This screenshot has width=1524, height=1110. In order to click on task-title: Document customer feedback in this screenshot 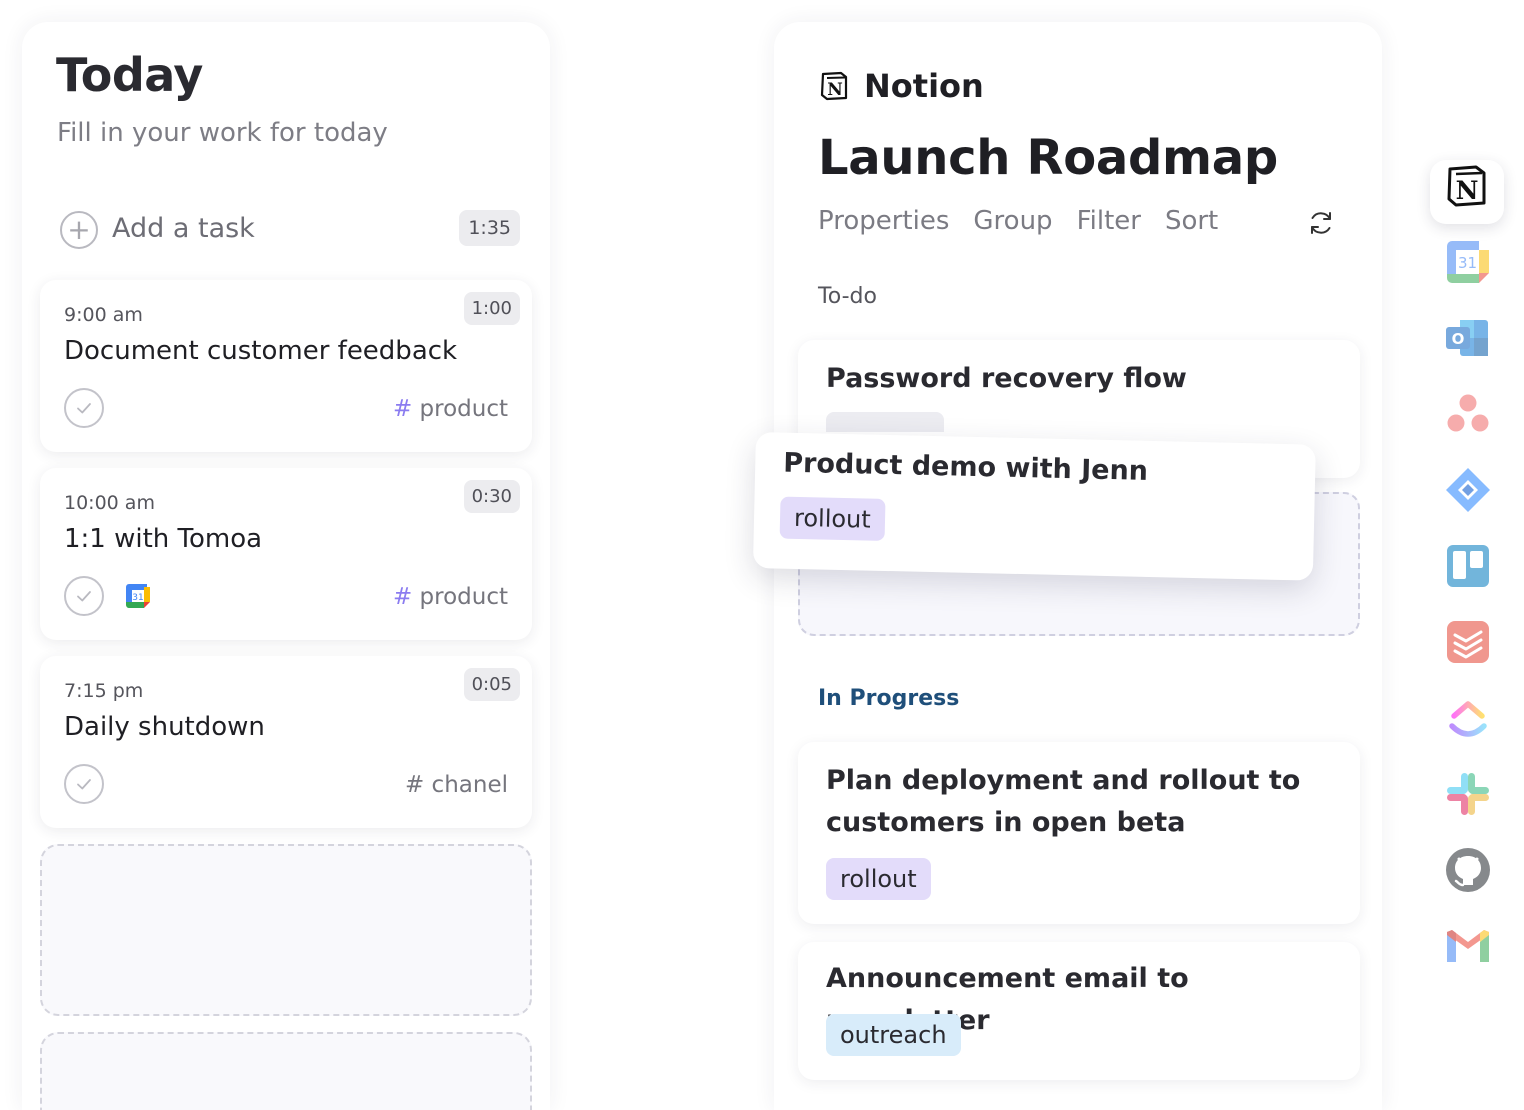, I will do `click(260, 351)`.